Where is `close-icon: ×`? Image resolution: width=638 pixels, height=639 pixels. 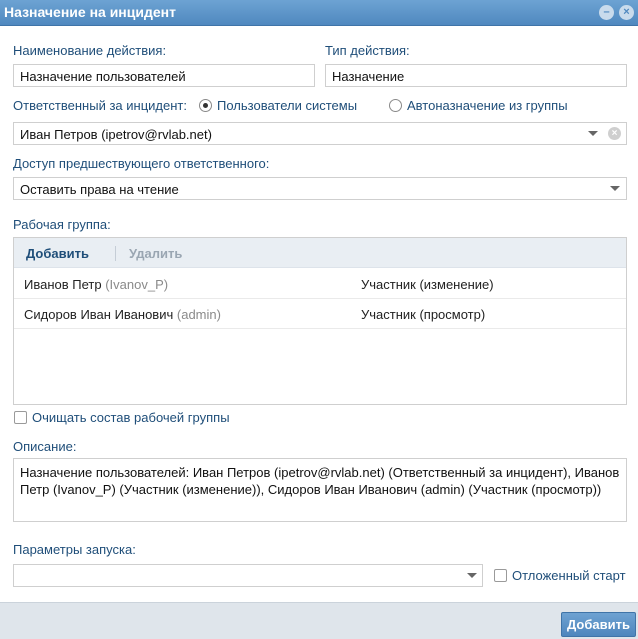
close-icon: × is located at coordinates (626, 12).